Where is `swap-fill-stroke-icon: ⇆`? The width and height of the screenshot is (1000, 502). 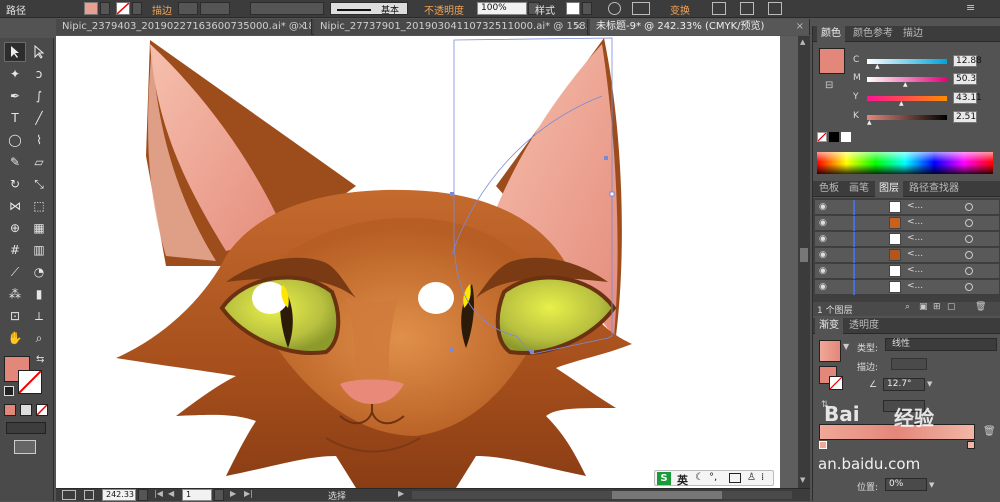
swap-fill-stroke-icon: ⇆ is located at coordinates (40, 359).